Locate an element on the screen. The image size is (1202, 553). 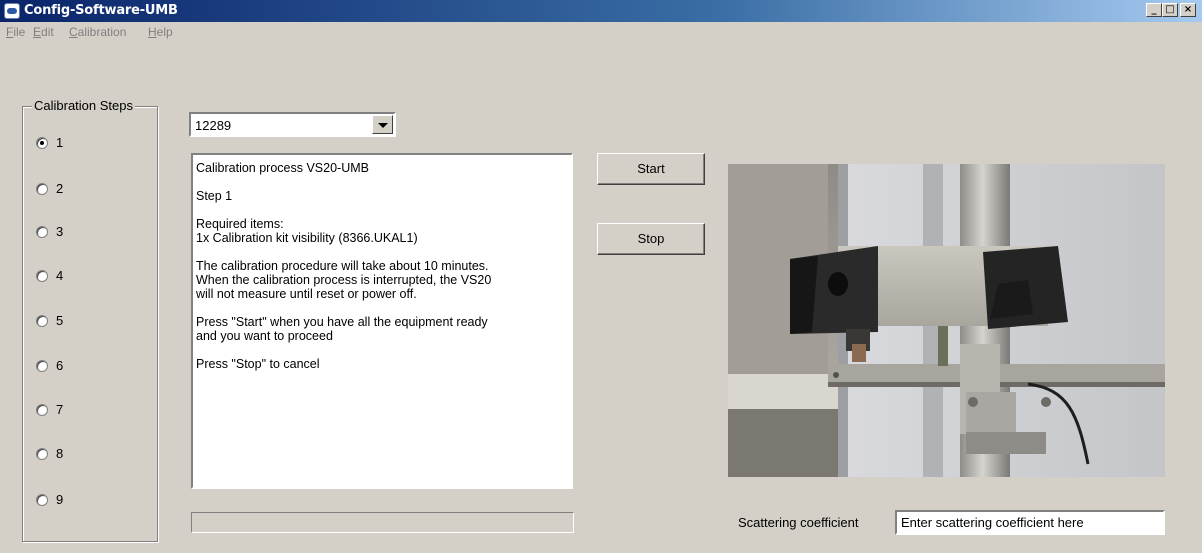
app-icon is located at coordinates (12, 11).